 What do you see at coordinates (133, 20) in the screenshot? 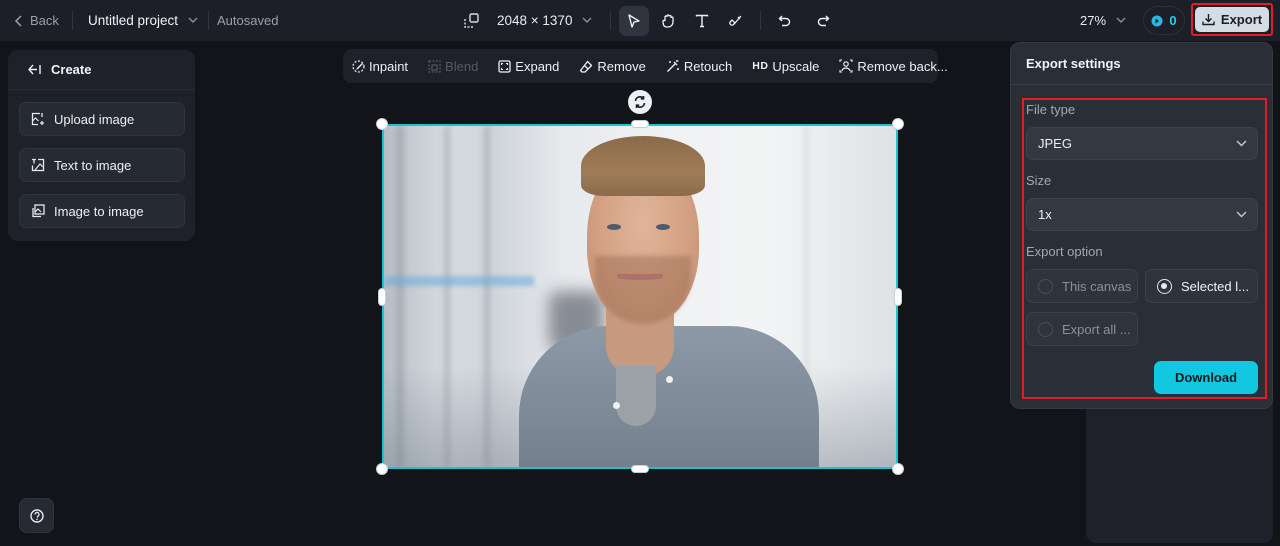
I see `project-name: Untitled project` at bounding box center [133, 20].